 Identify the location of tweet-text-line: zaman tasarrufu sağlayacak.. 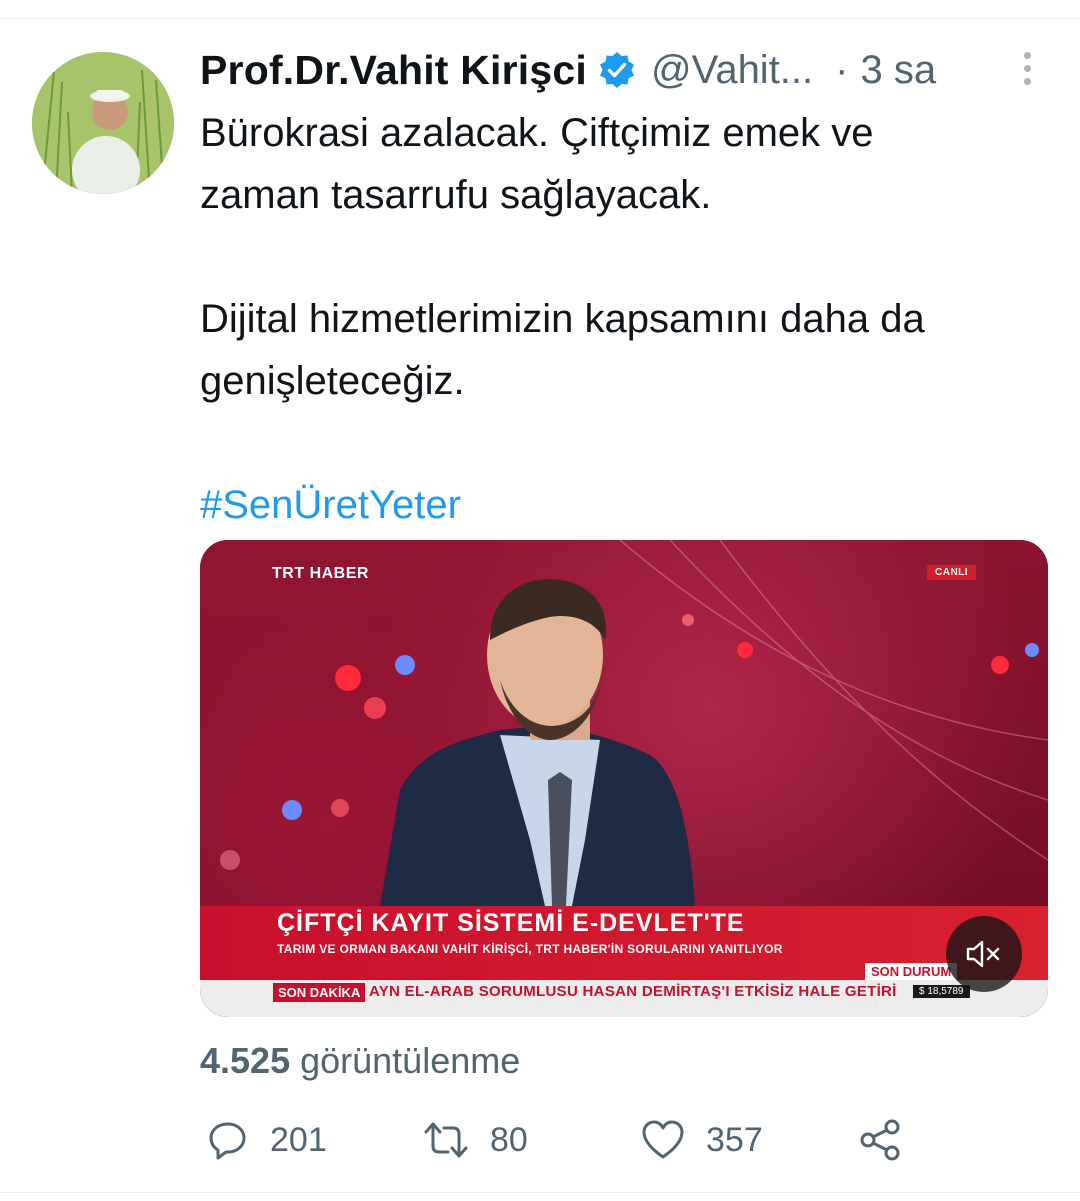
(456, 195).